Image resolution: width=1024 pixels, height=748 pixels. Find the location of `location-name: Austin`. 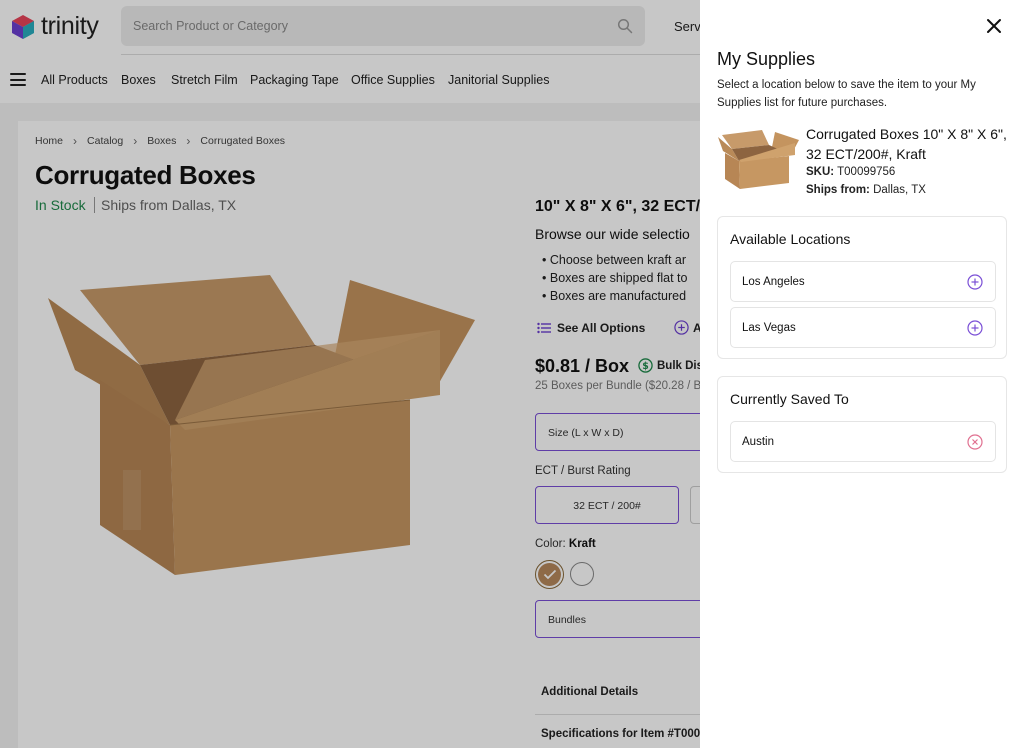

location-name: Austin is located at coordinates (758, 442).